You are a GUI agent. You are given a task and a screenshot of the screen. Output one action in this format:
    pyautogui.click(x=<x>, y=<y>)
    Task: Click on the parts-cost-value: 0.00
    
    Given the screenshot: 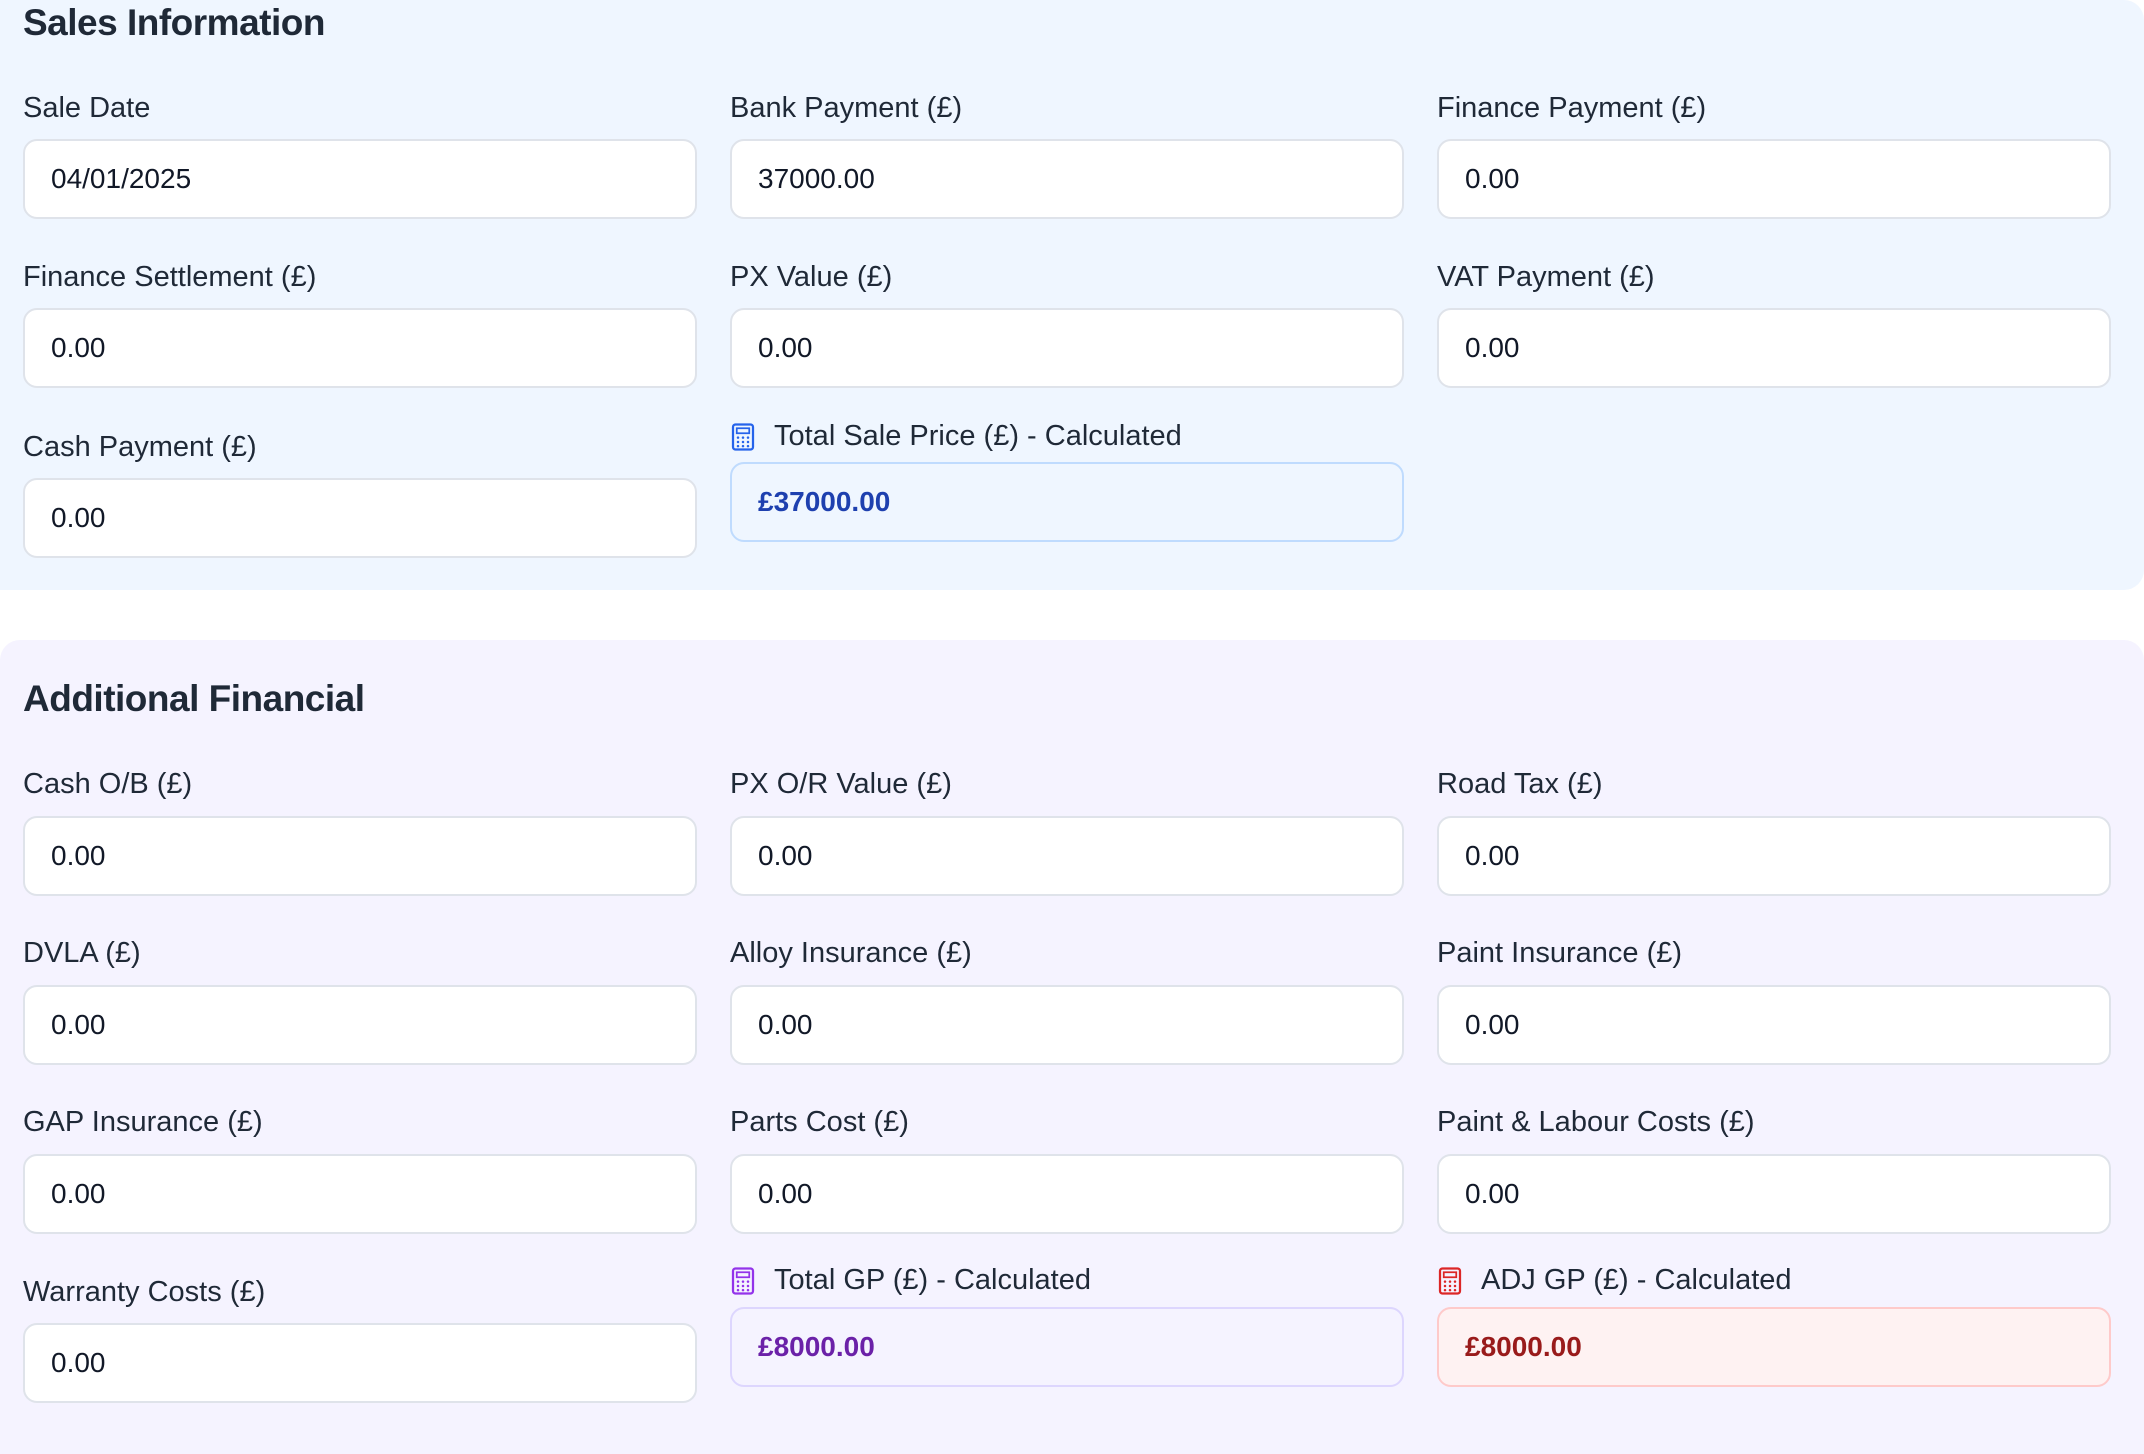 What is the action you would take?
    pyautogui.click(x=785, y=1193)
    